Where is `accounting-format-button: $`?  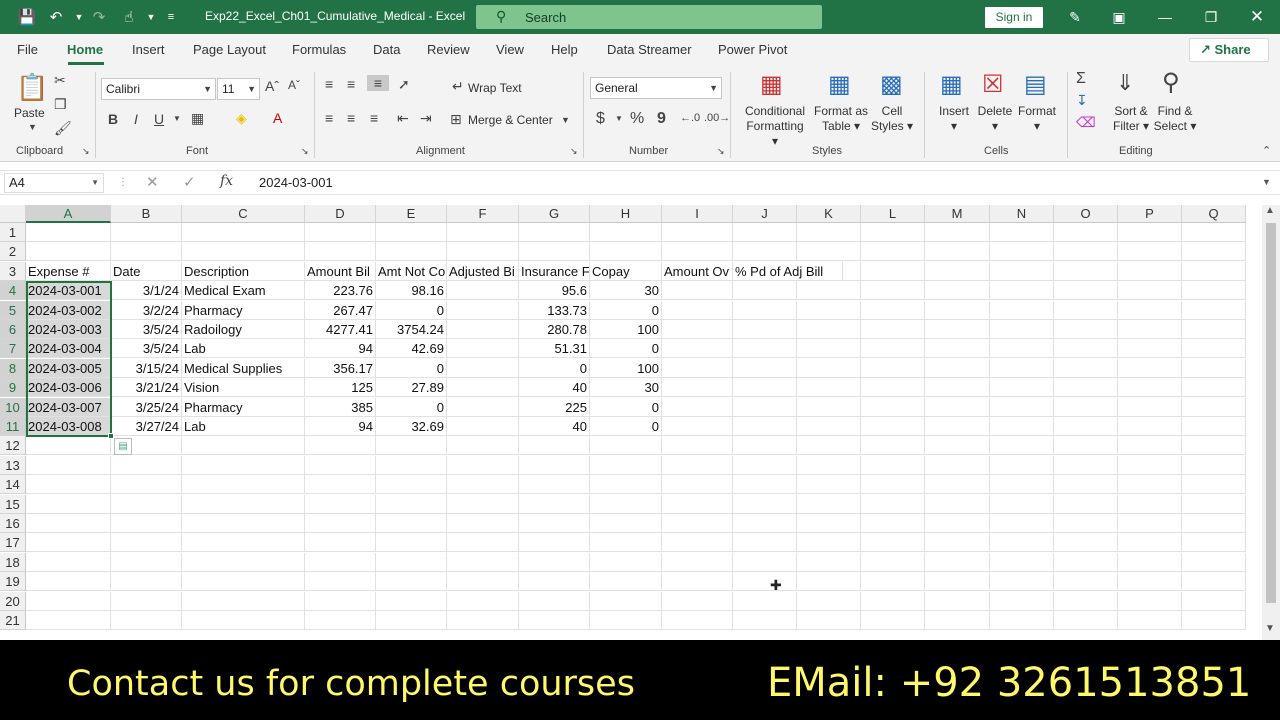
accounting-format-button: $ is located at coordinates (600, 119).